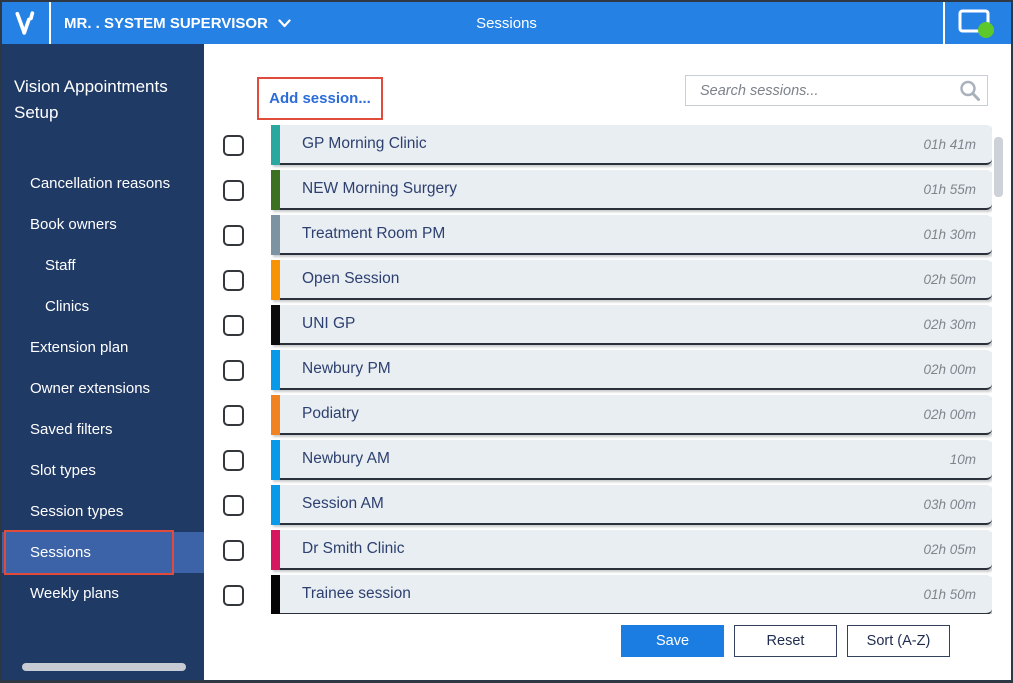 Image resolution: width=1013 pixels, height=683 pixels. What do you see at coordinates (631, 370) in the screenshot?
I see `session-item: Newbury PM 02h 00m` at bounding box center [631, 370].